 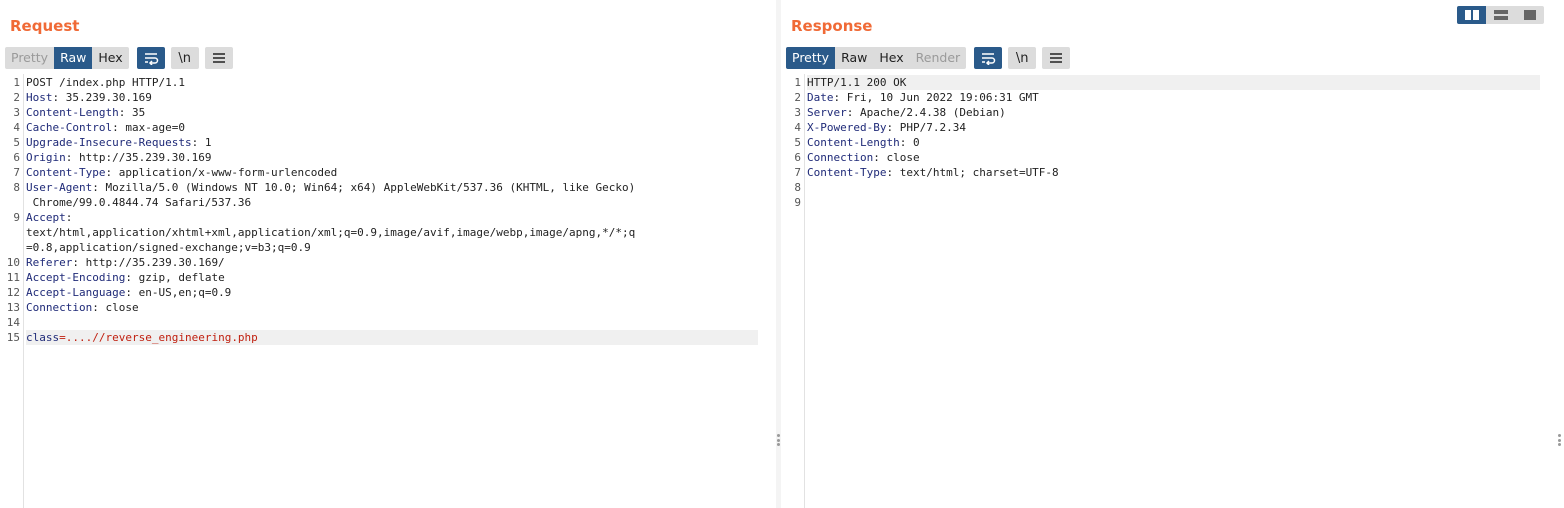 I want to click on line-number: 6, so click(x=16, y=157).